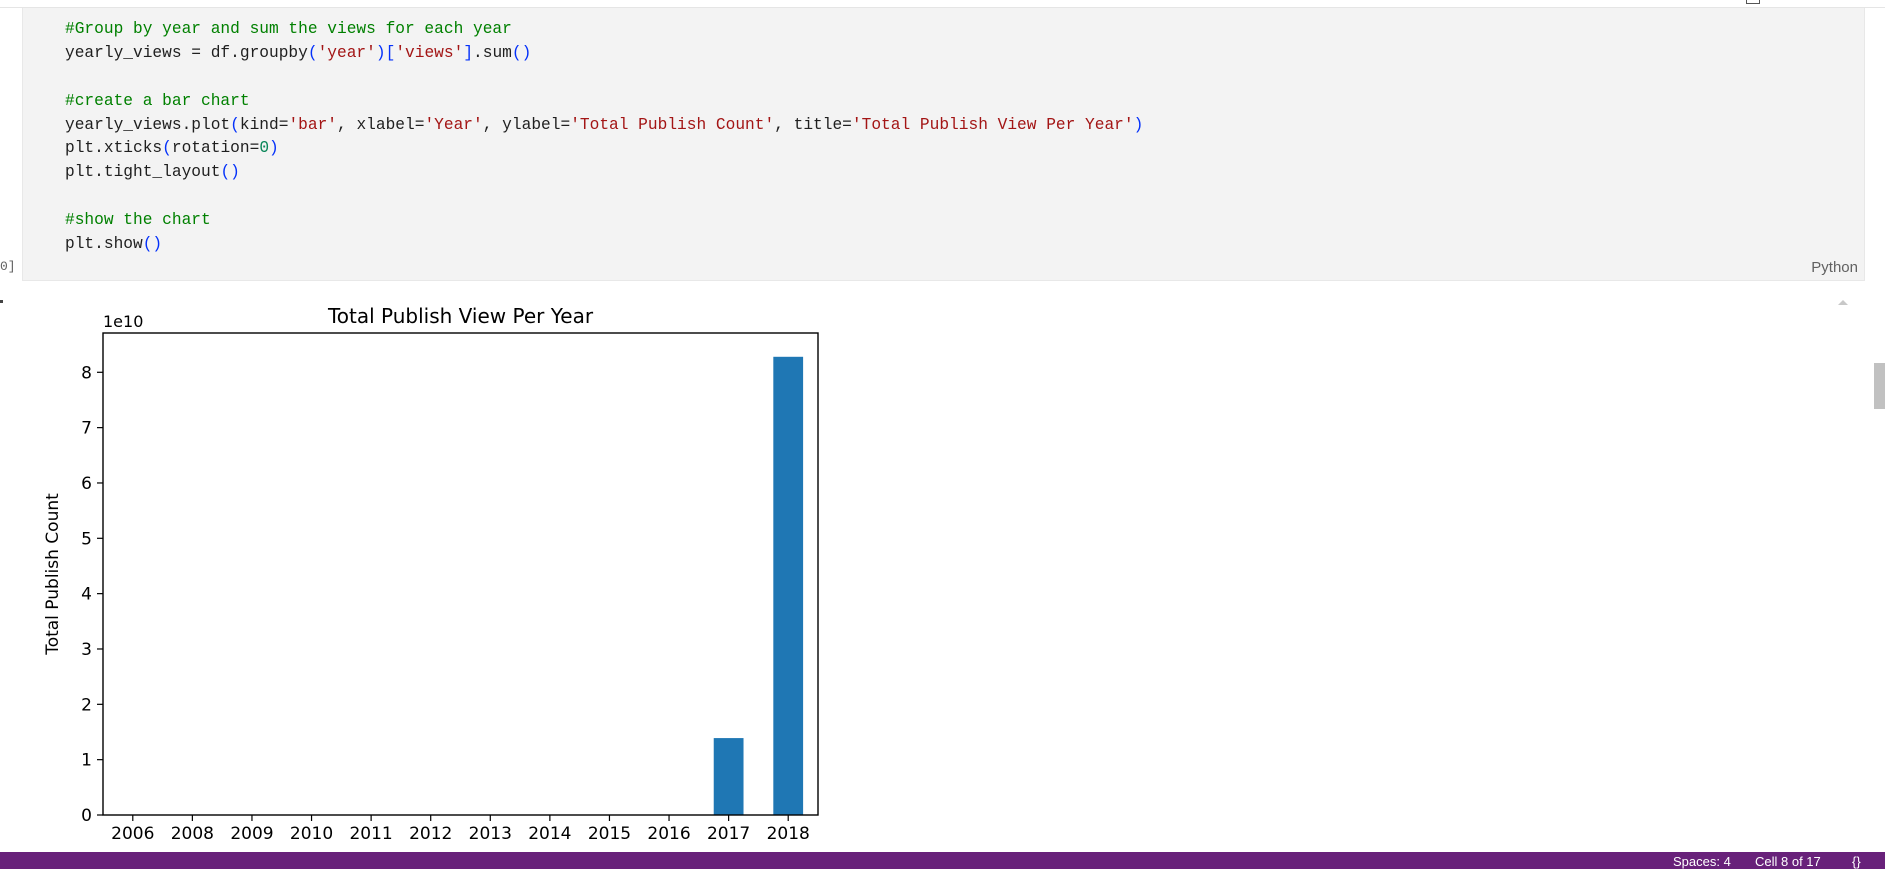  What do you see at coordinates (604, 173) in the screenshot?
I see `code-line: plt.tight_layout()` at bounding box center [604, 173].